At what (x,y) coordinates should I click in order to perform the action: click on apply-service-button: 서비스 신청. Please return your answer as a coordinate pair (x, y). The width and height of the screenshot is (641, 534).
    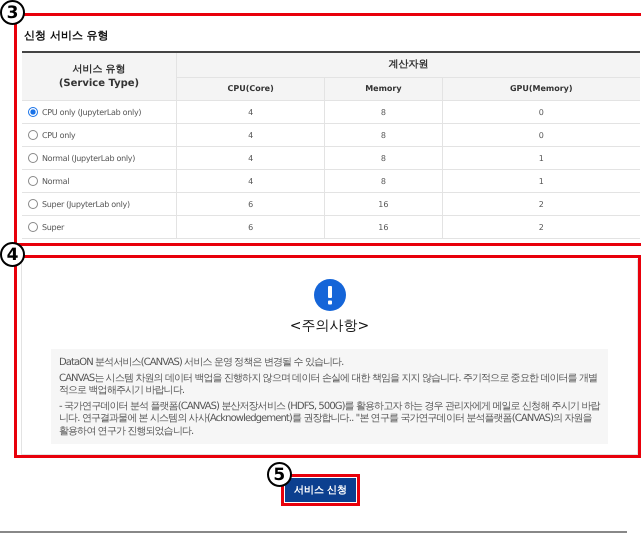
    Looking at the image, I should click on (321, 490).